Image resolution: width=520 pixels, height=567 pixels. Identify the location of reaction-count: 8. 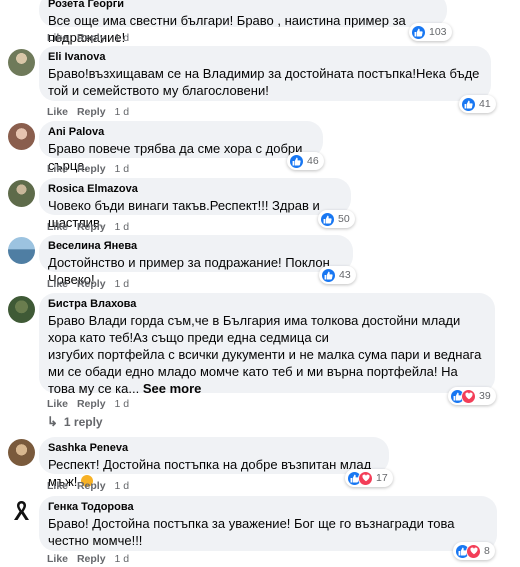
(487, 551).